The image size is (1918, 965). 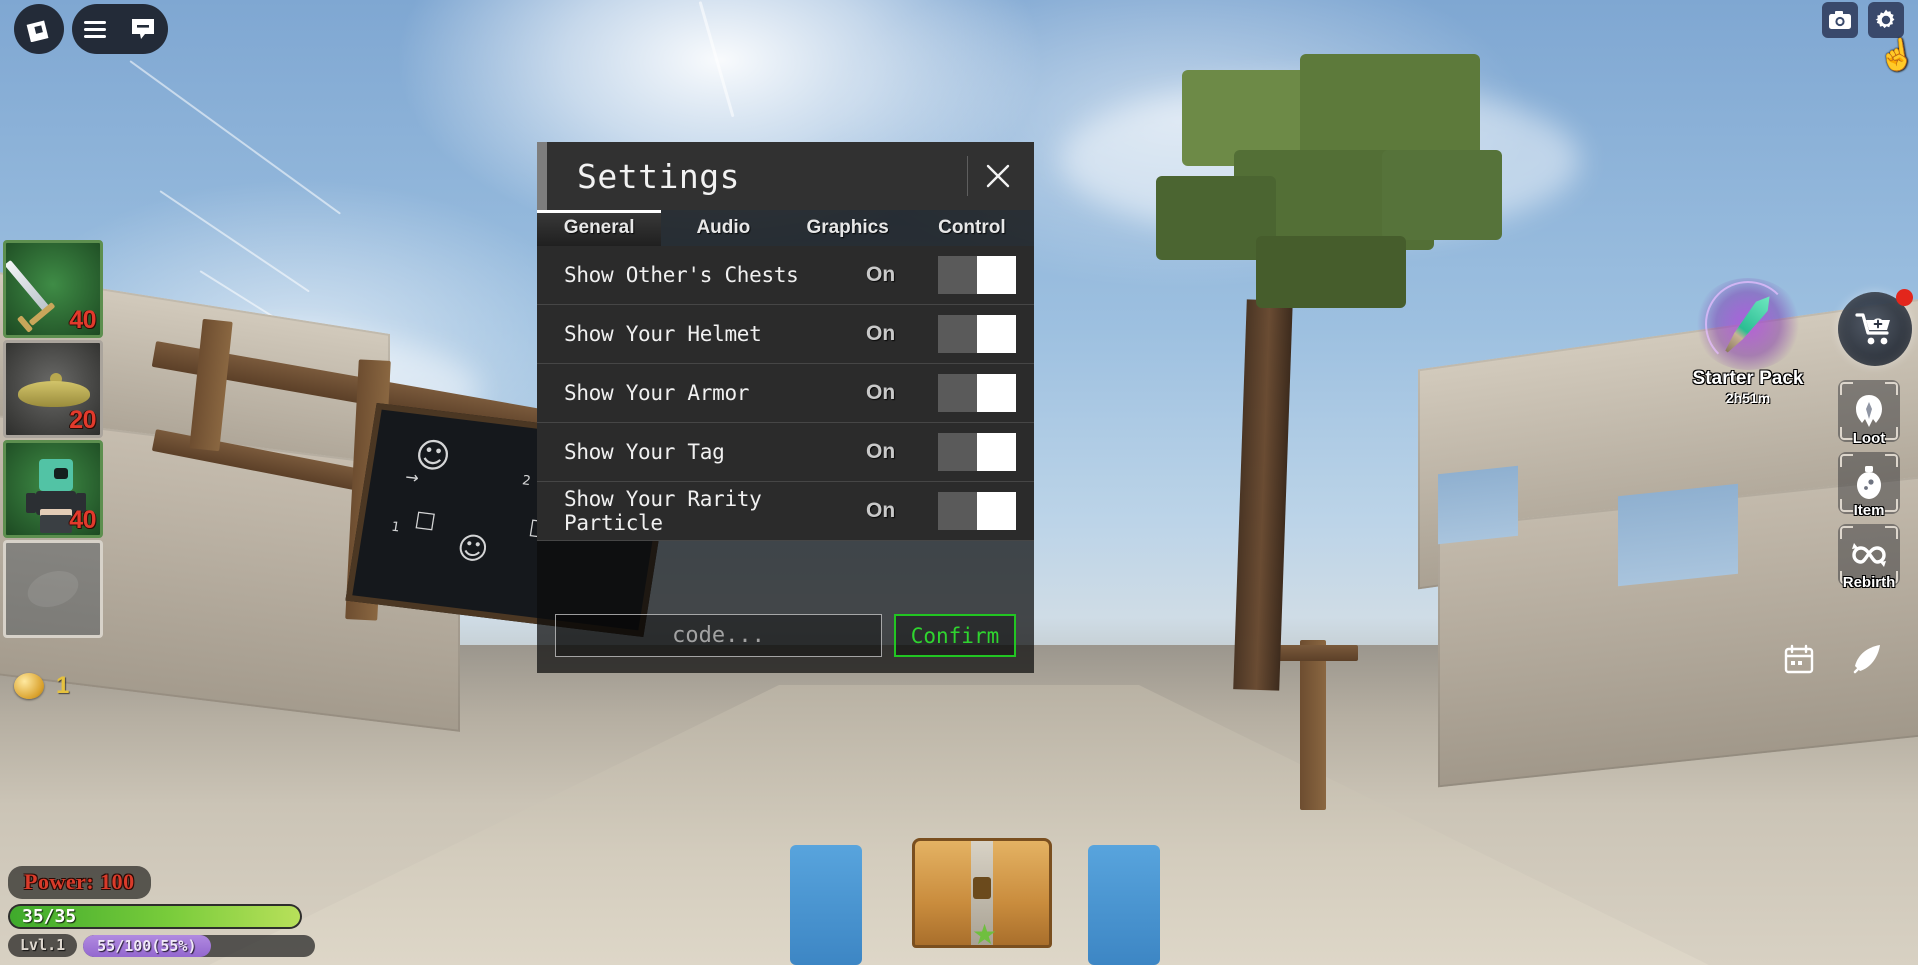 What do you see at coordinates (155, 916) in the screenshot?
I see `health-bar: 35/35` at bounding box center [155, 916].